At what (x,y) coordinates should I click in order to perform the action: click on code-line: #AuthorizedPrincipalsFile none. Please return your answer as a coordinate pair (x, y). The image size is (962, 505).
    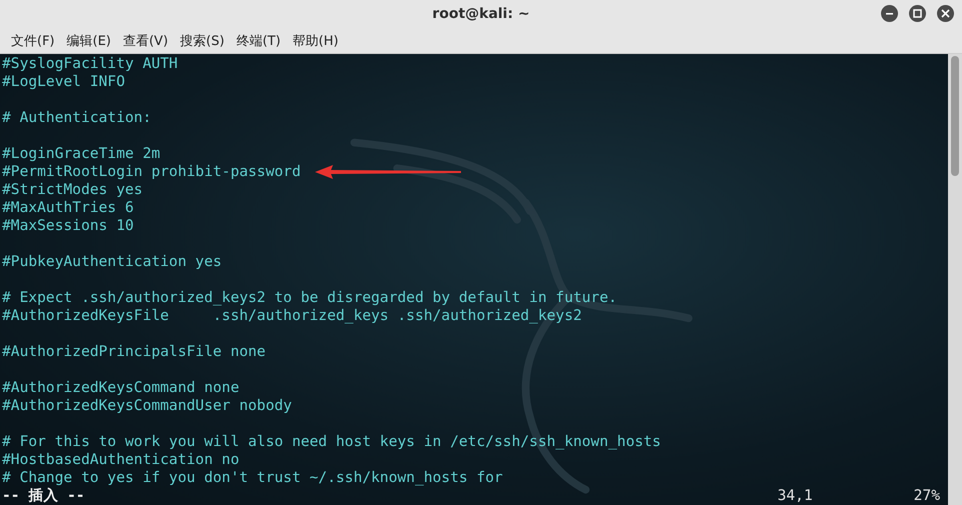
    Looking at the image, I should click on (134, 352).